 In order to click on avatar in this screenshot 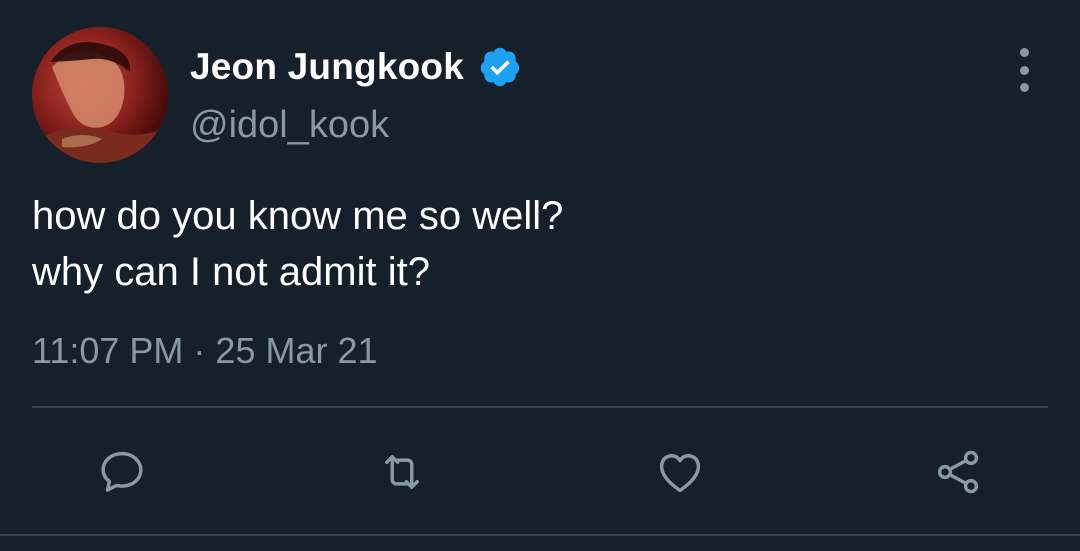, I will do `click(100, 95)`.